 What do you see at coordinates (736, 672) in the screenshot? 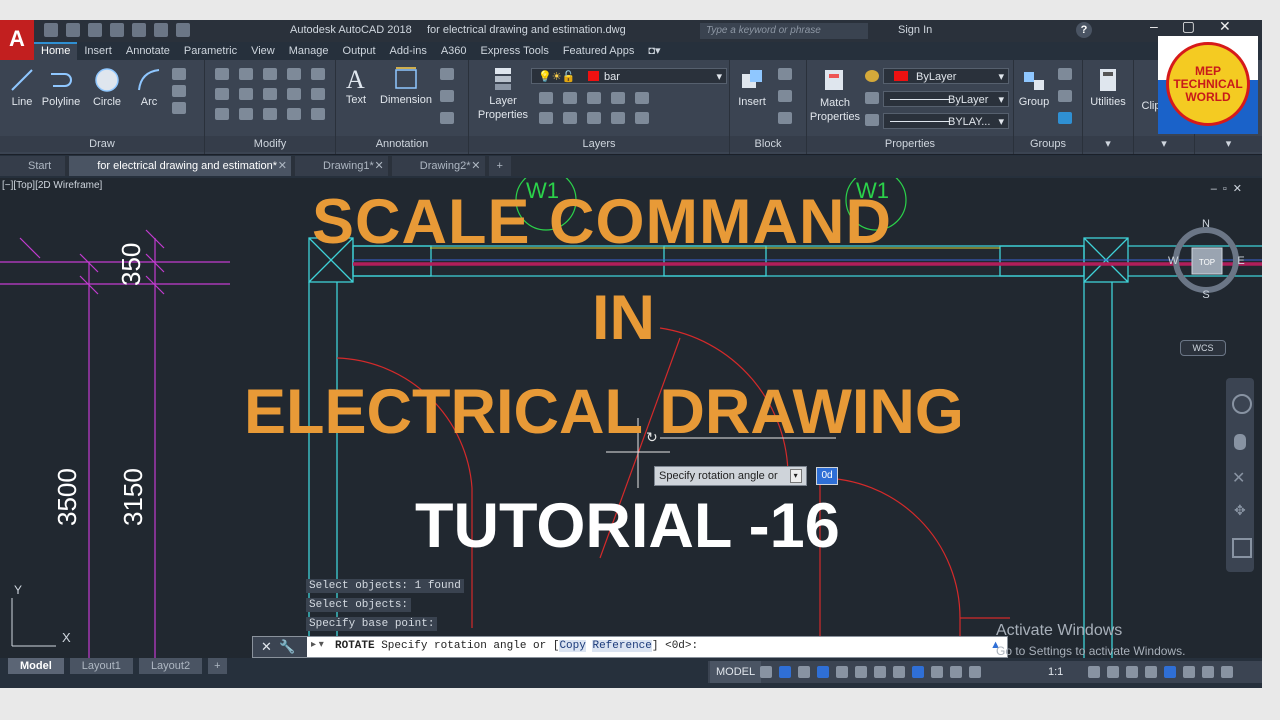
I see `model-space-button: MODEL` at bounding box center [736, 672].